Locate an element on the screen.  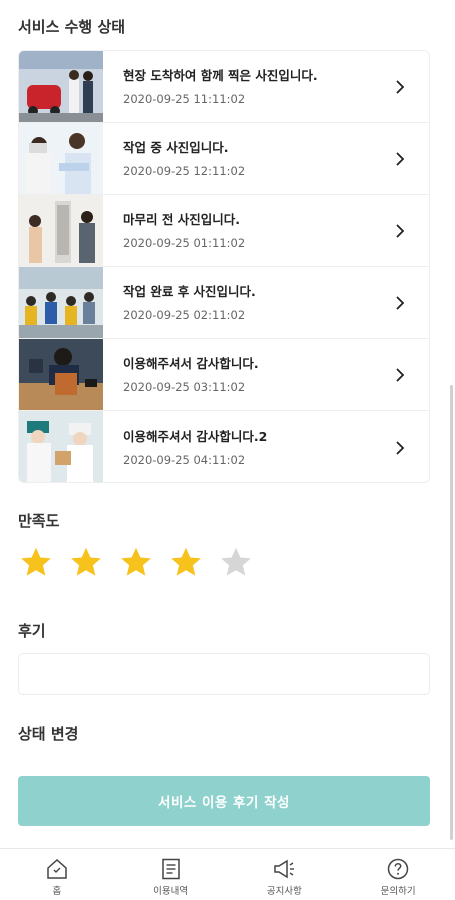
status-list-item: 이용해주셔서 감사합니다. 2020-09-25 03:11:02 is located at coordinates (224, 375).